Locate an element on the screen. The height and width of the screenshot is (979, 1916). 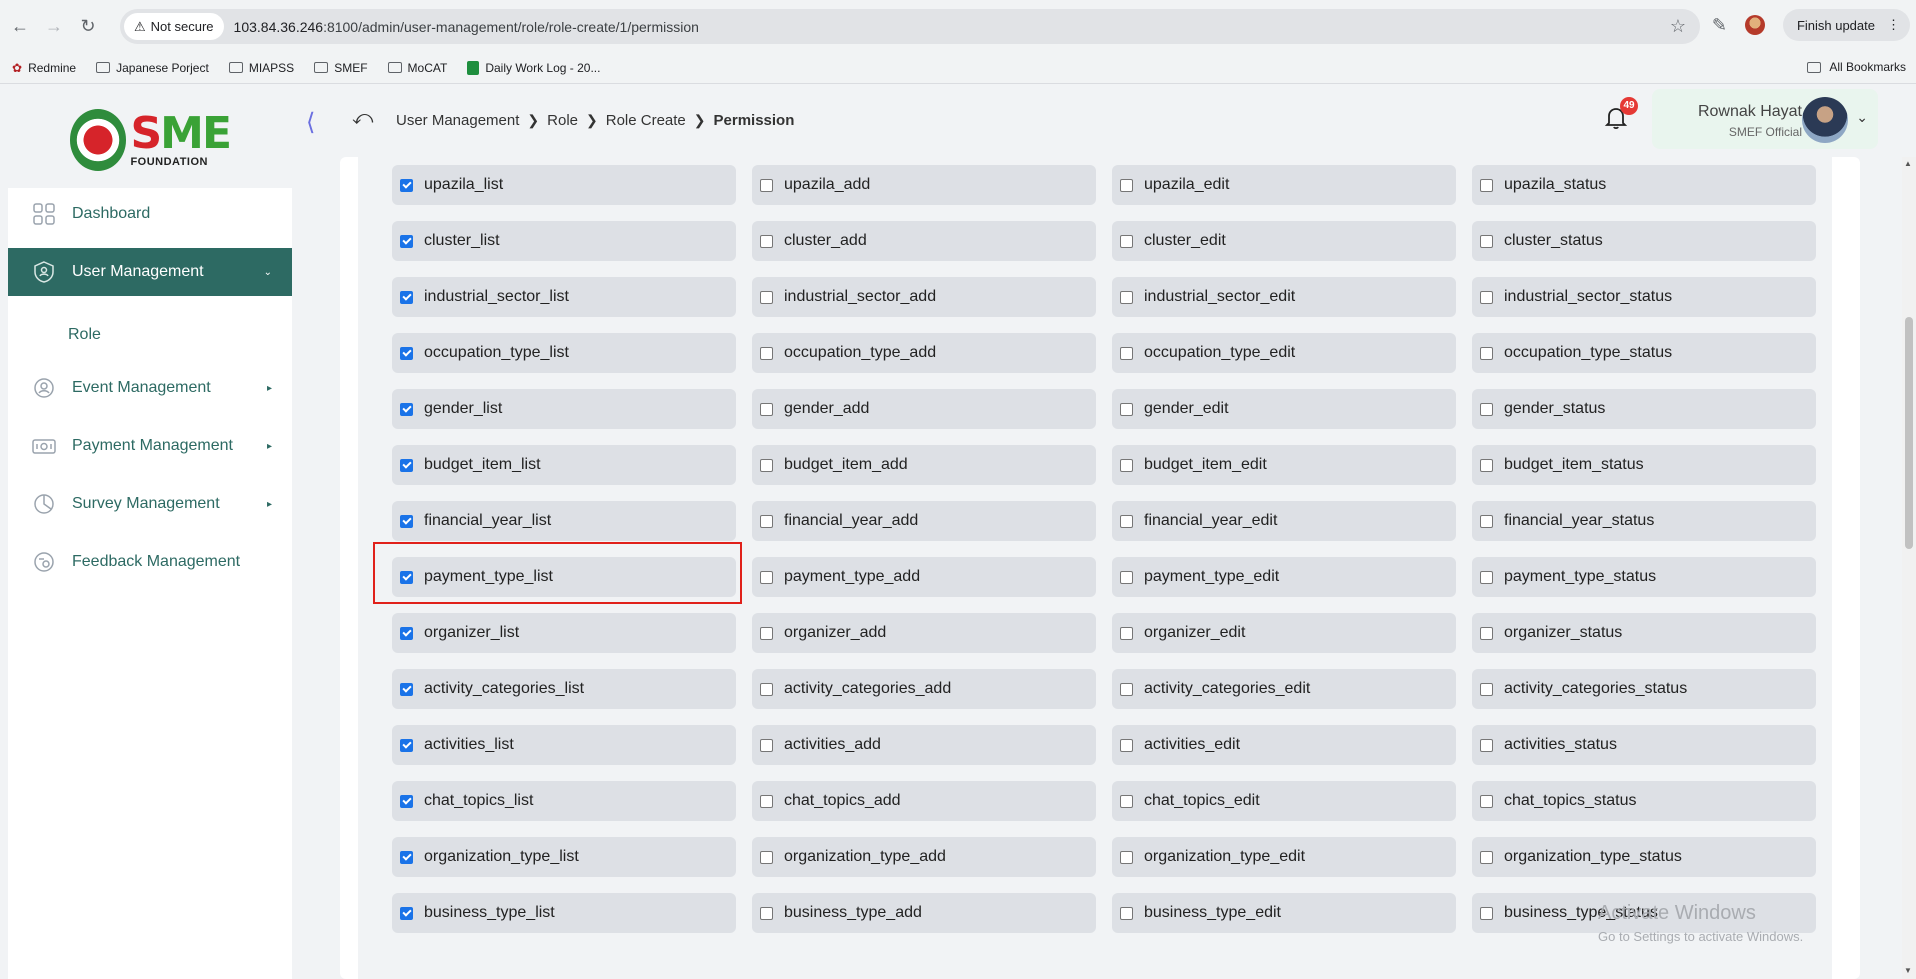
permission-financial-year-list: financial_year_list is located at coordinates (564, 521).